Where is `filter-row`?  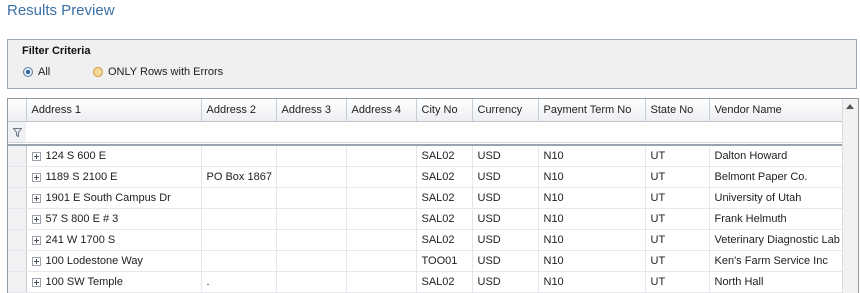 filter-row is located at coordinates (426, 132).